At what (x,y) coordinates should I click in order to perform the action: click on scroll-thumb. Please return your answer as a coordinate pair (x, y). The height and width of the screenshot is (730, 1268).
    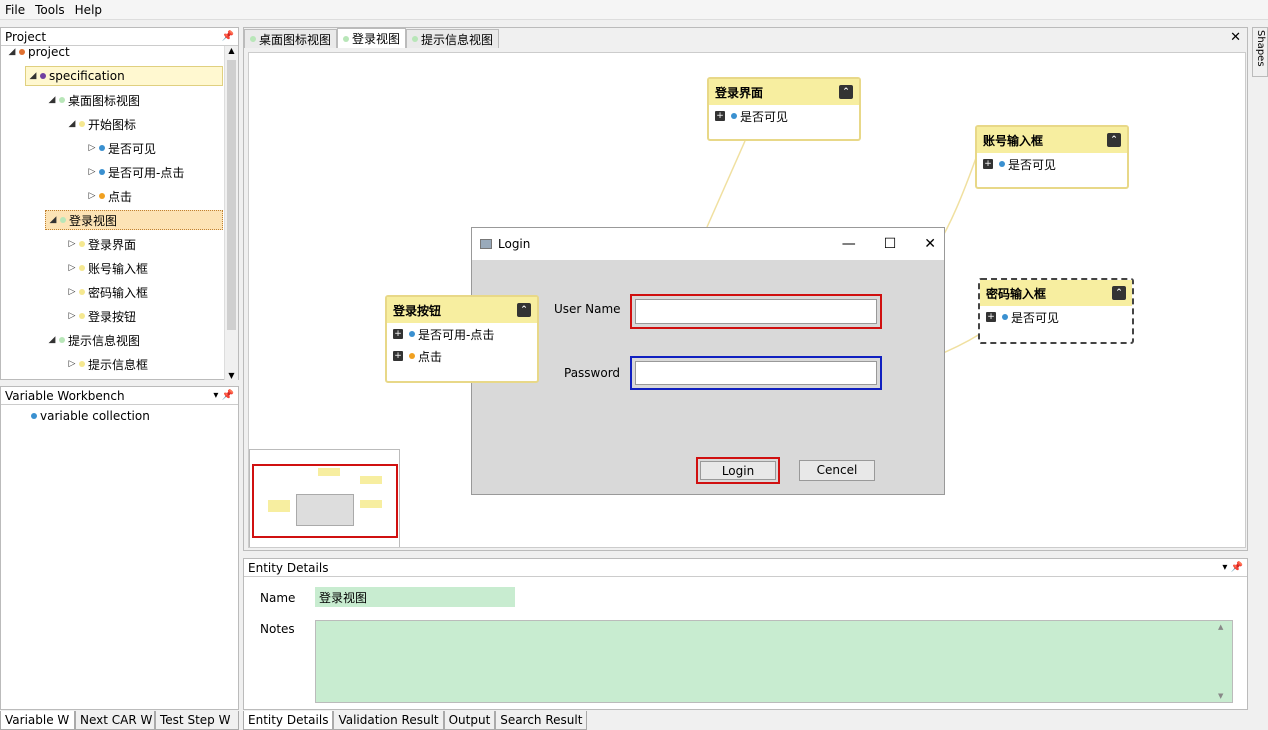
    Looking at the image, I should click on (231, 195).